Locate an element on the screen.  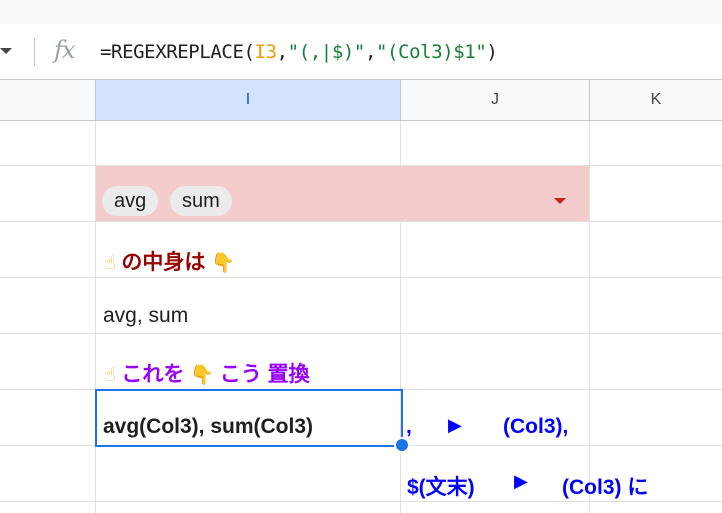
formula-input: =REGEXREPLACE(I3,"(,|$)","(Col3)$1") is located at coordinates (299, 52).